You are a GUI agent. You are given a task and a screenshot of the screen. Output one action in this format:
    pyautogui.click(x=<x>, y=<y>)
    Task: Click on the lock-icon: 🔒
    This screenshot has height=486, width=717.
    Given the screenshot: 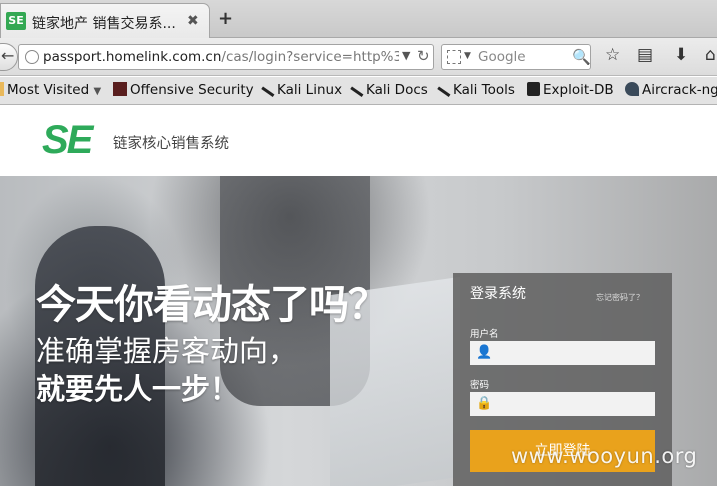 What is the action you would take?
    pyautogui.click(x=484, y=403)
    